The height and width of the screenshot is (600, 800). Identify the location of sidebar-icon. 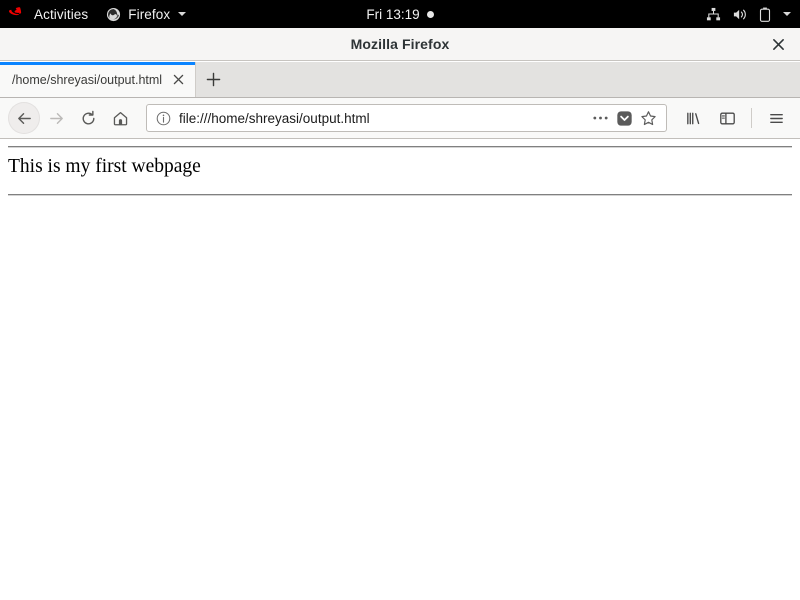
(727, 118).